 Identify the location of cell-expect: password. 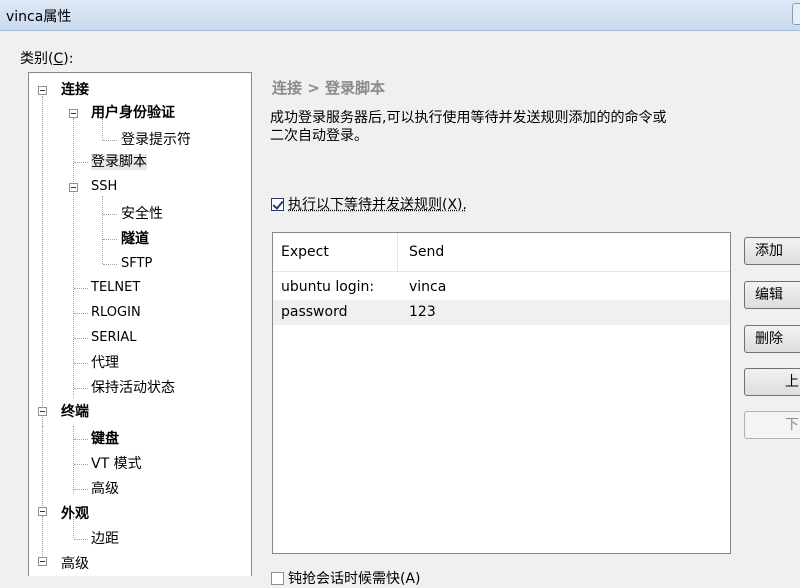
(314, 312).